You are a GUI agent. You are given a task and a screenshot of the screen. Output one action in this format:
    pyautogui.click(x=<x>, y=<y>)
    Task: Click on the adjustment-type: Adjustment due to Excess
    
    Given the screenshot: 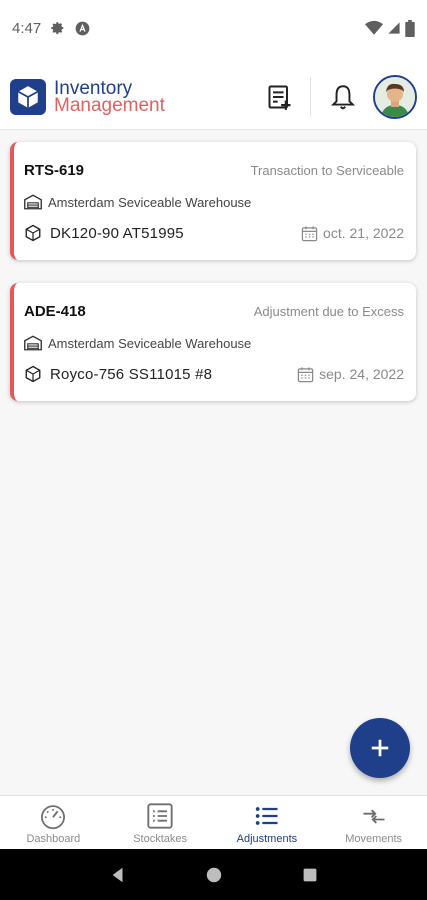 What is the action you would take?
    pyautogui.click(x=328, y=311)
    